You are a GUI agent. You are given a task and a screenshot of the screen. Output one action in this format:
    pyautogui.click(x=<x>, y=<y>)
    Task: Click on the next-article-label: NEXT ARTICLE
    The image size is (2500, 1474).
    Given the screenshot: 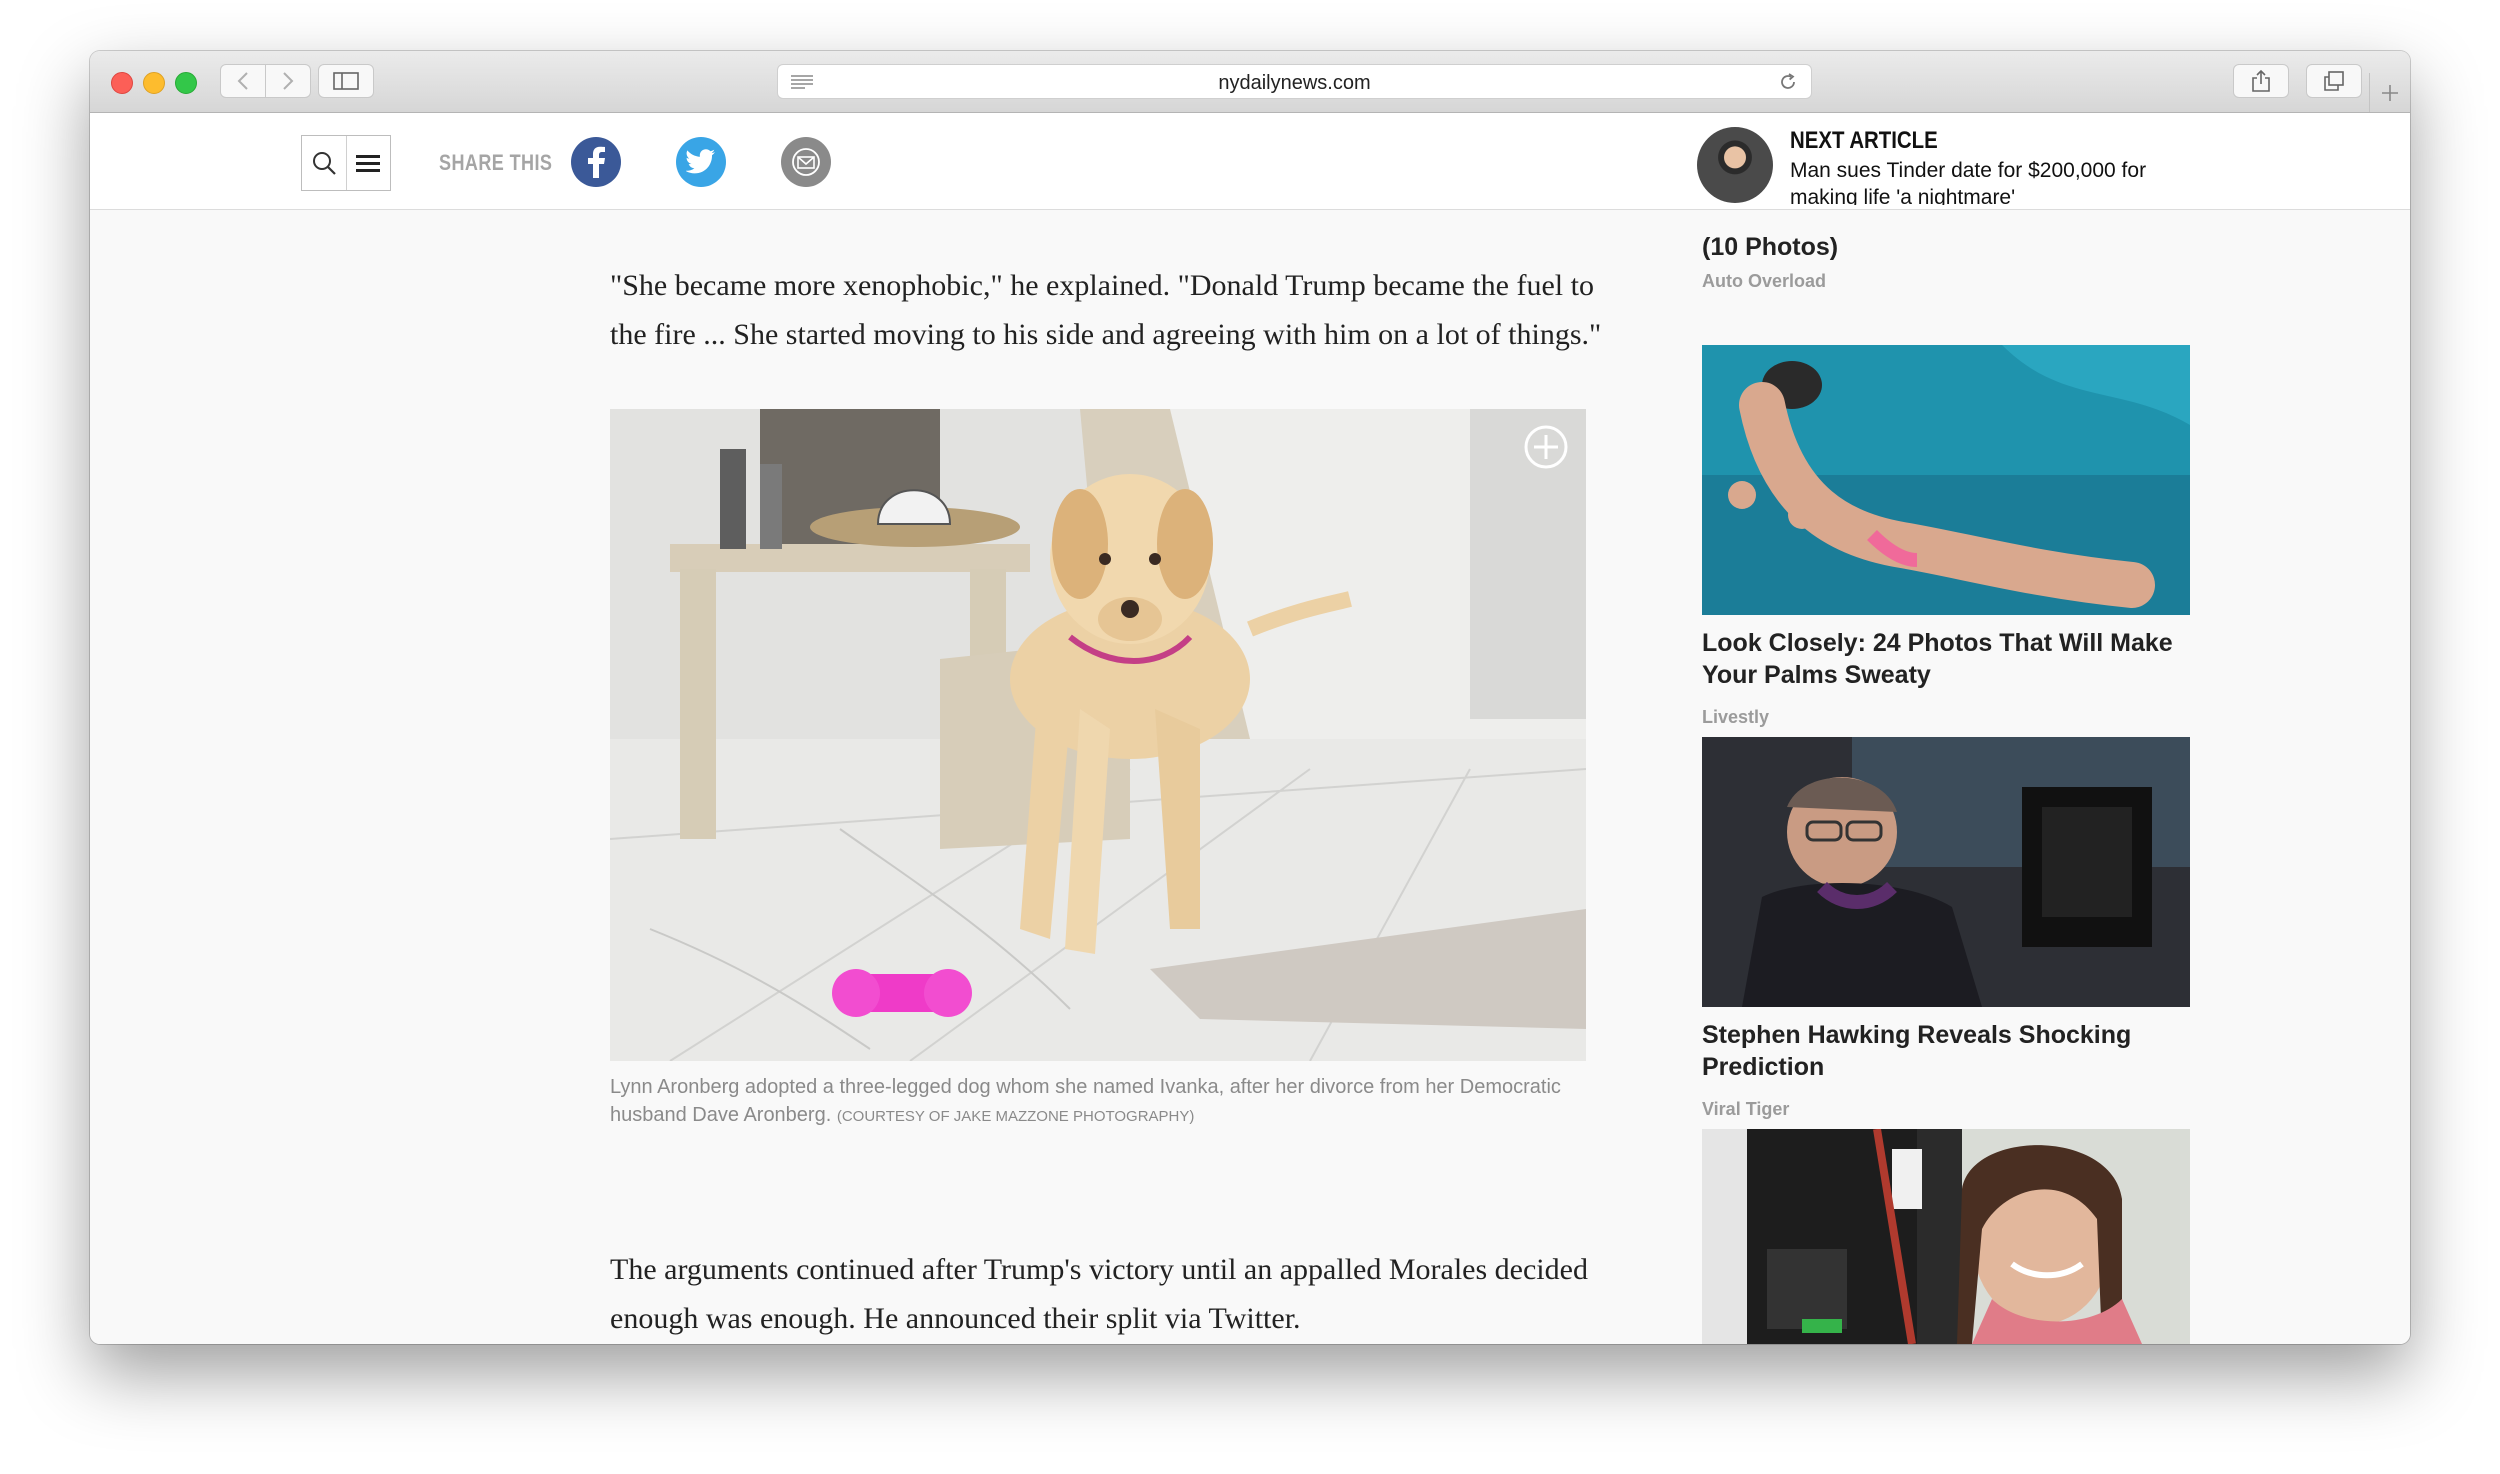 What is the action you would take?
    pyautogui.click(x=1864, y=140)
    